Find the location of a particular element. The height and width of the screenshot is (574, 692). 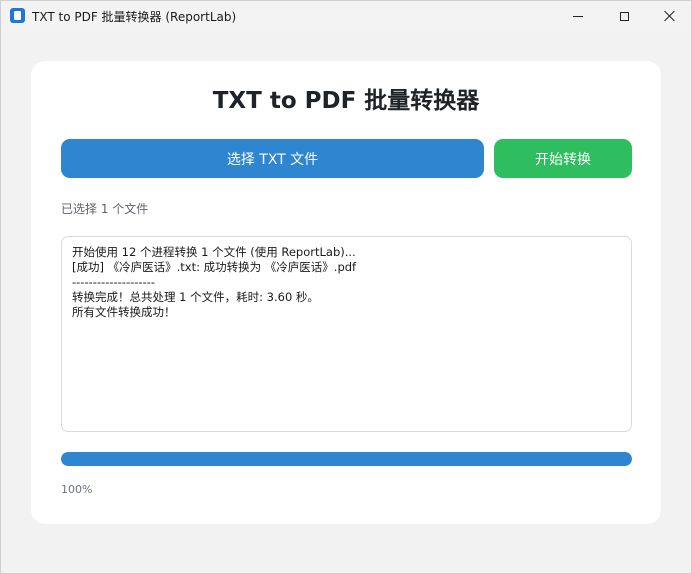

maximize-button is located at coordinates (624, 16).